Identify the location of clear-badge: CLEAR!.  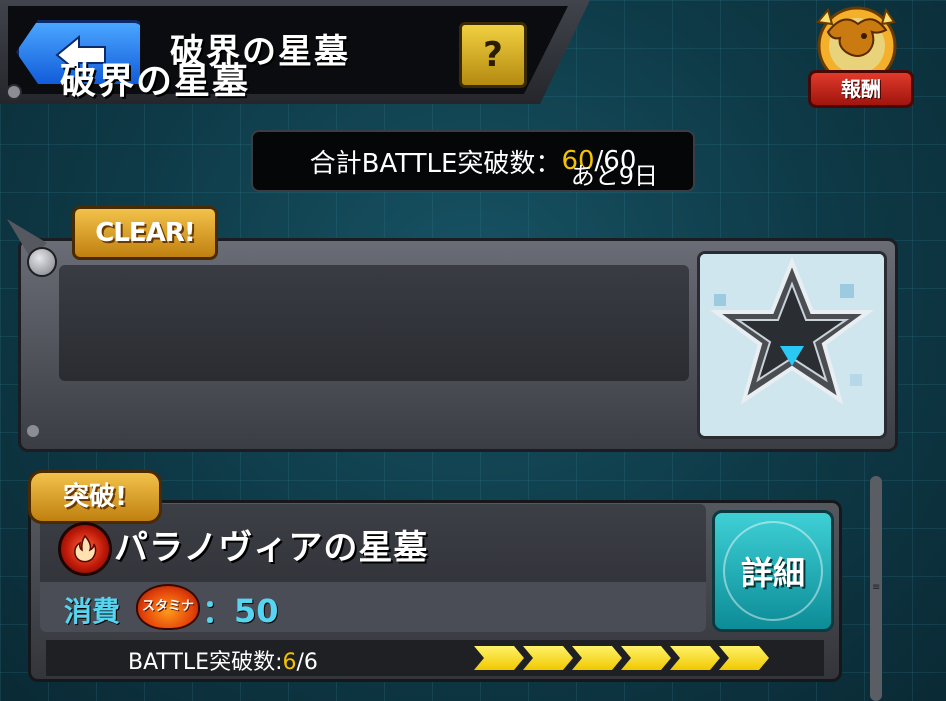
(145, 233).